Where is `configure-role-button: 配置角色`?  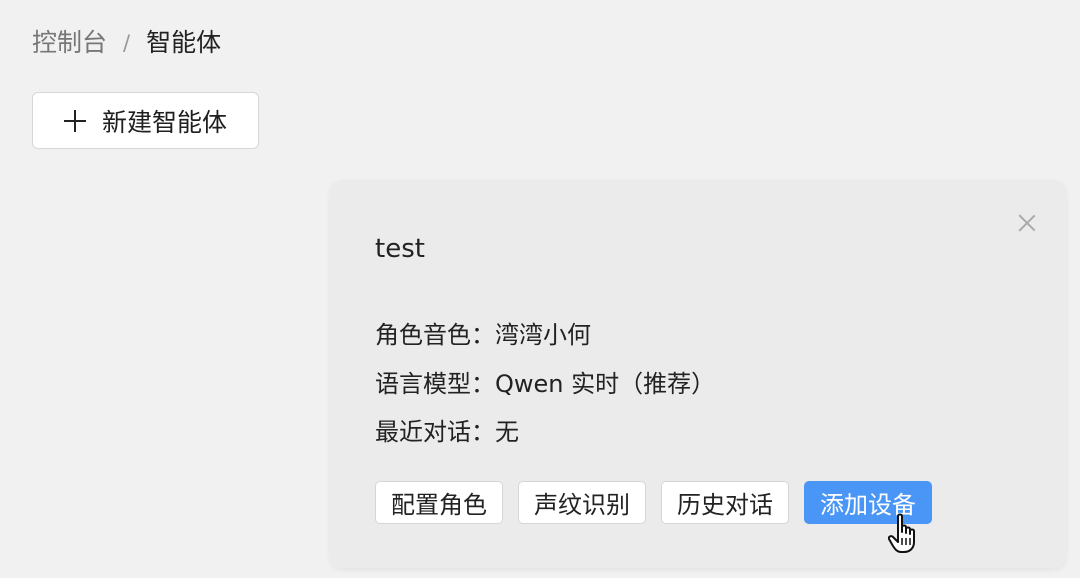
configure-role-button: 配置角色 is located at coordinates (439, 502).